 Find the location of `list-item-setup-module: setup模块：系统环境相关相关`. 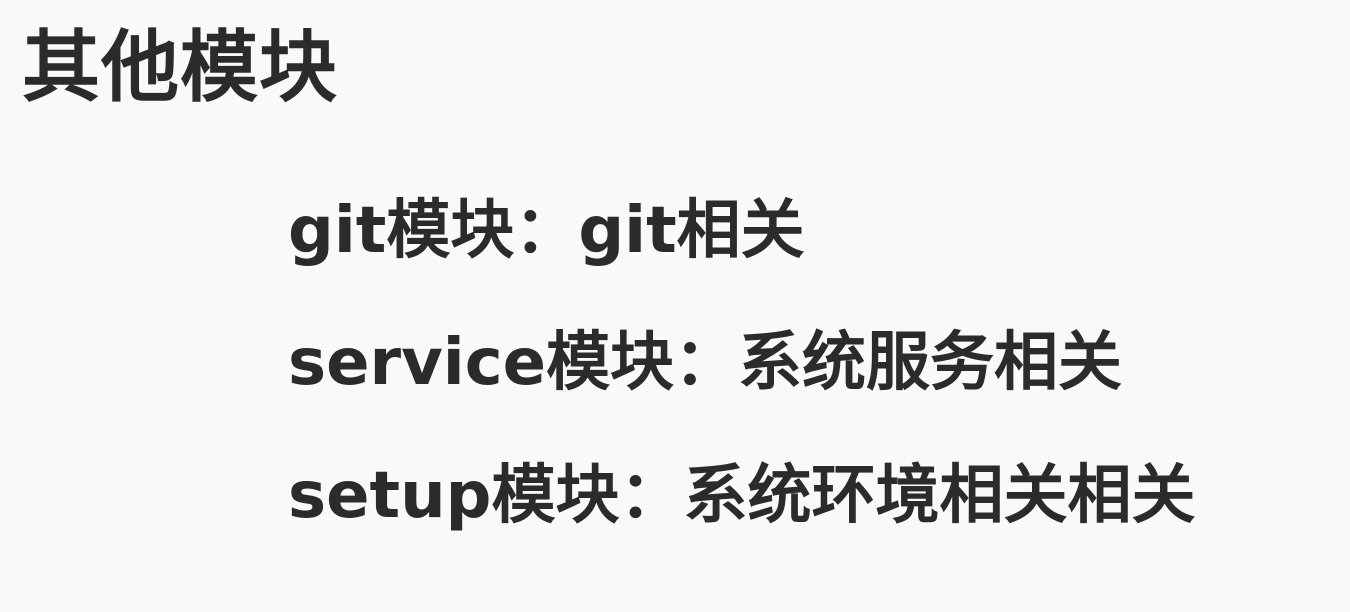

list-item-setup-module: setup模块：系统环境相关相关 is located at coordinates (742, 495).